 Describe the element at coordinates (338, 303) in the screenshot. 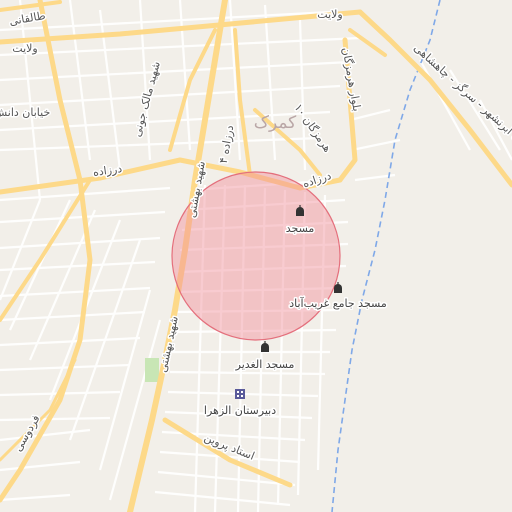

I see `poi-label: مسجد جامع غریب‌آباد` at that location.